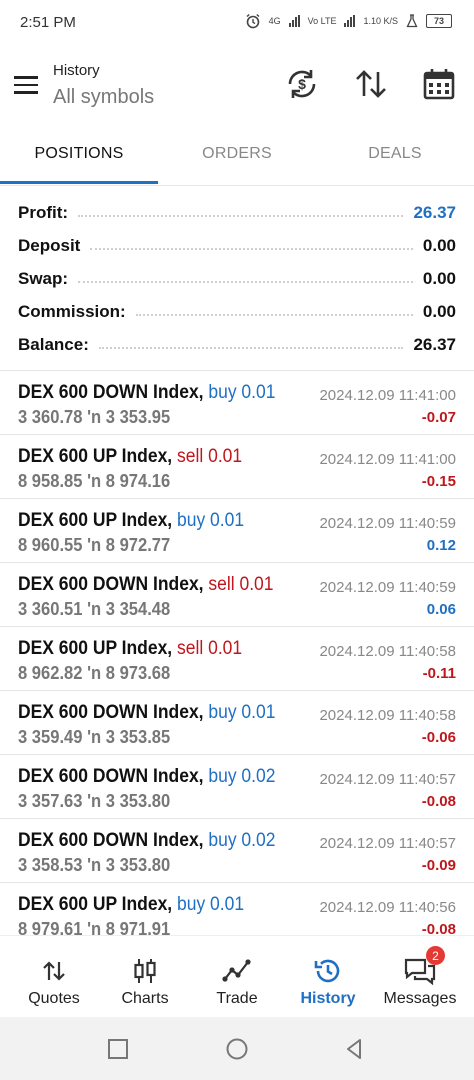 Image resolution: width=474 pixels, height=1080 pixels. I want to click on trade-symbol: DEX 600 UP Index, buy 0.01, so click(131, 905).